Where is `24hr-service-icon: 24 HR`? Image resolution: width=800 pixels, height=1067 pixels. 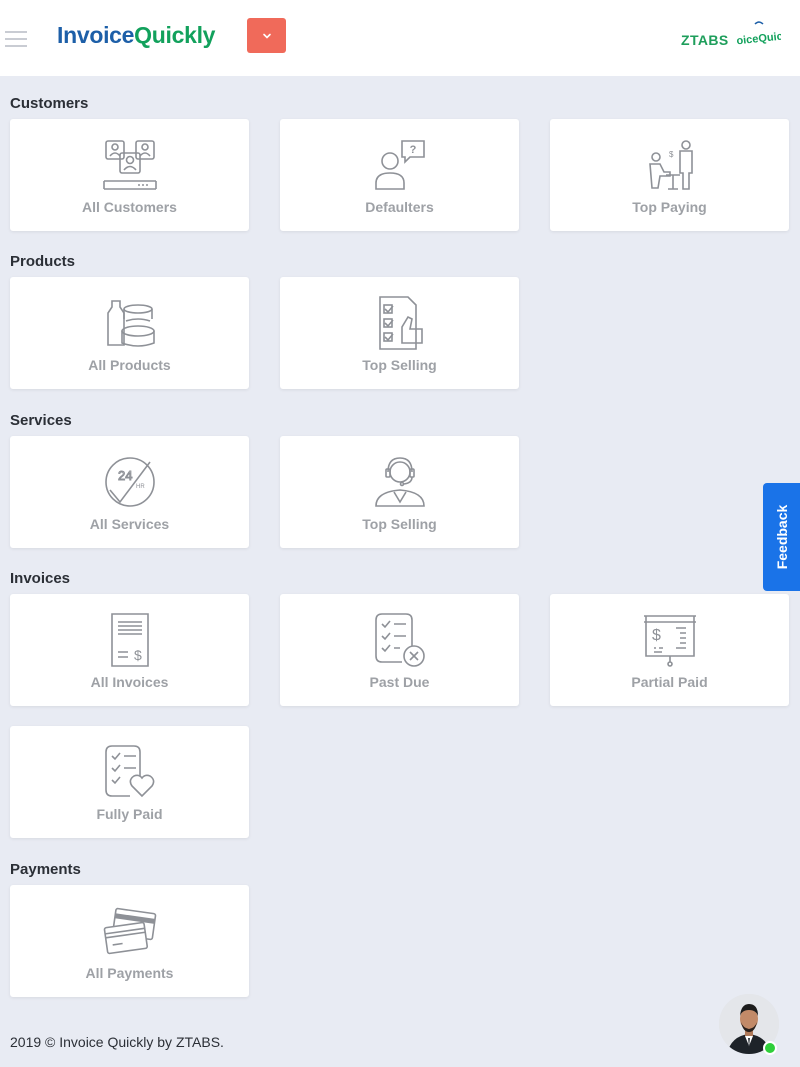
24hr-service-icon: 24 HR is located at coordinates (129, 482).